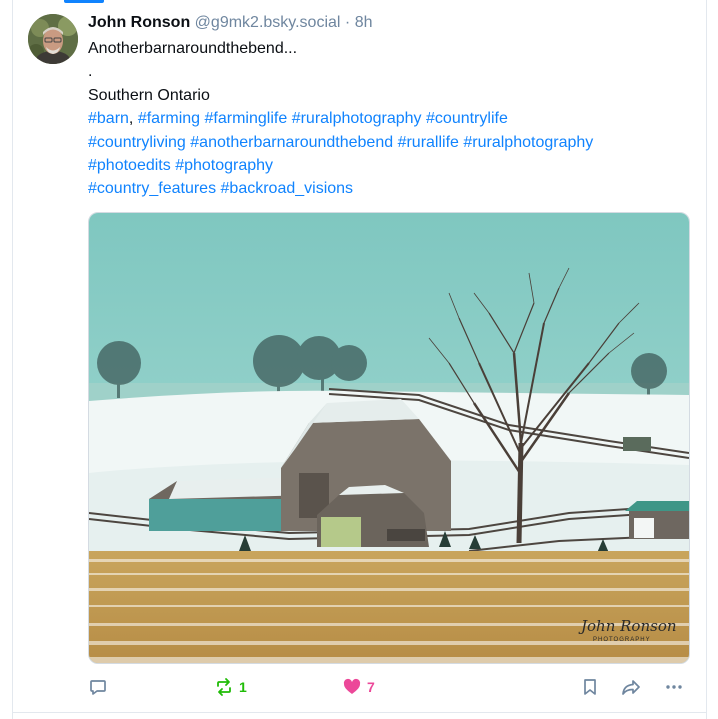 The height and width of the screenshot is (719, 718). Describe the element at coordinates (359, 712) in the screenshot. I see `post-divider` at that location.